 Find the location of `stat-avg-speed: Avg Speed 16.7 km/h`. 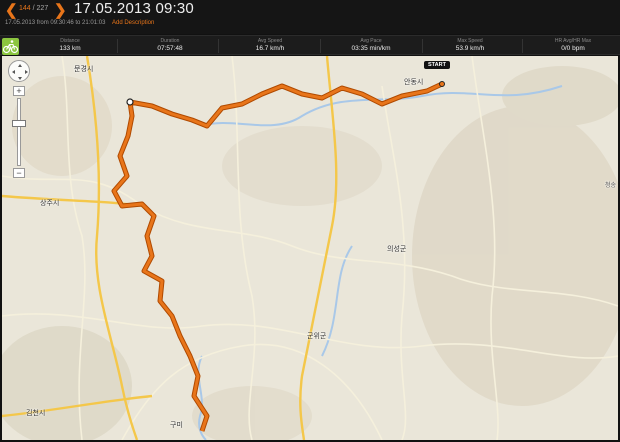

stat-avg-speed: Avg Speed 16.7 km/h is located at coordinates (270, 45).